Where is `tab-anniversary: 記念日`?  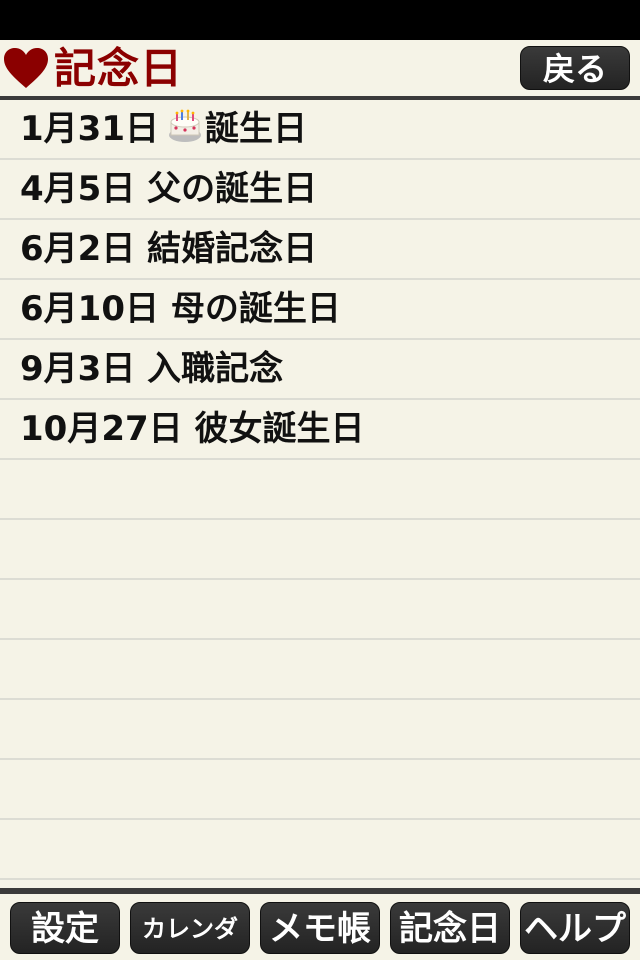 tab-anniversary: 記念日 is located at coordinates (450, 928).